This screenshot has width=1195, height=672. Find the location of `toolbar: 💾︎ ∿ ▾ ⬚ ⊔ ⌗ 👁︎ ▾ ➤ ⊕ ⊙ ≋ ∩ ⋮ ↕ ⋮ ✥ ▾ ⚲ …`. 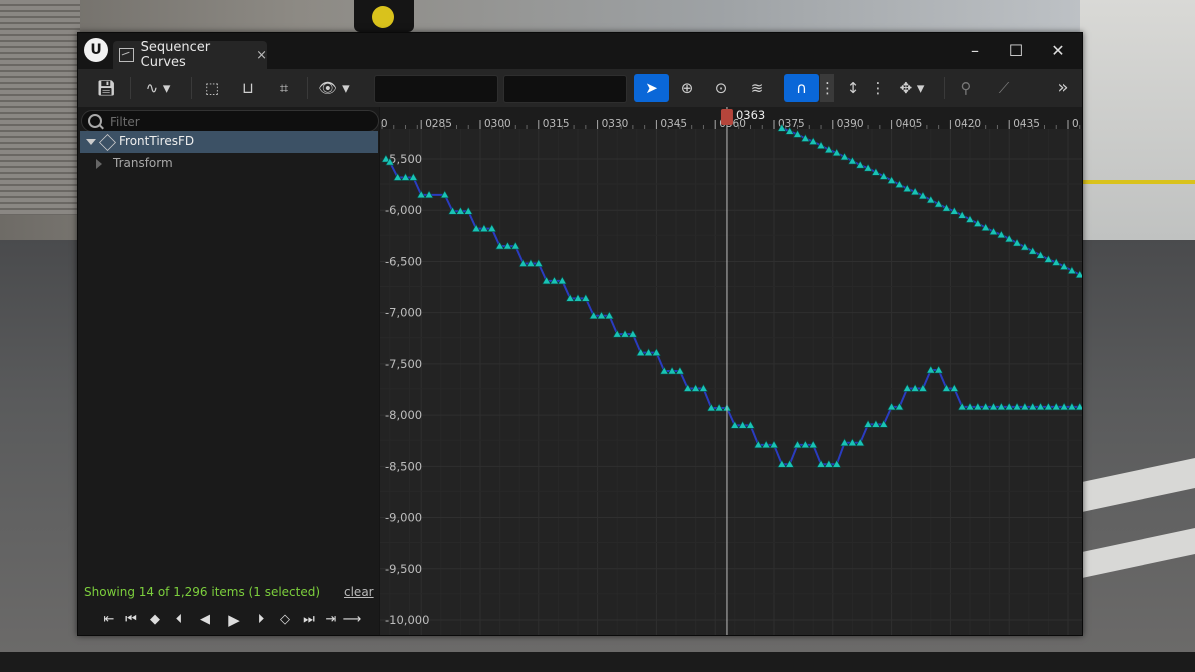

toolbar: 💾︎ ∿ ▾ ⬚ ⊔ ⌗ 👁︎ ▾ ➤ ⊕ ⊙ ≋ ∩ ⋮ ↕ ⋮ ✥ ▾ ⚲ … is located at coordinates (580, 88).